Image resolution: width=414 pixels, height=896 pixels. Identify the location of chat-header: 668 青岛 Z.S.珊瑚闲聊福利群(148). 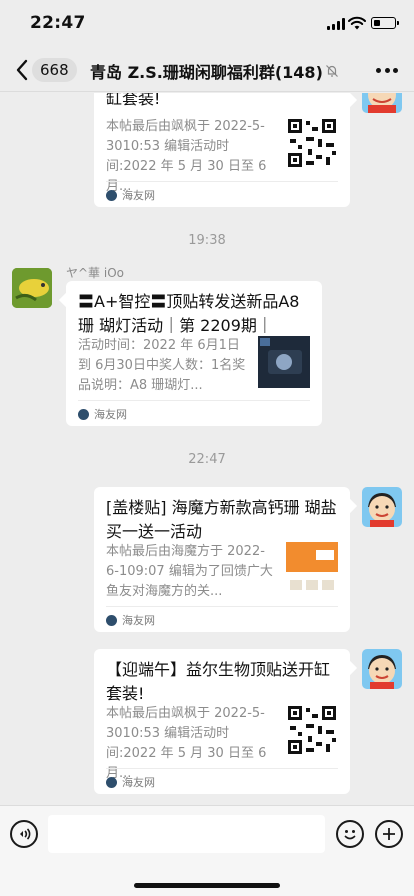
(207, 70).